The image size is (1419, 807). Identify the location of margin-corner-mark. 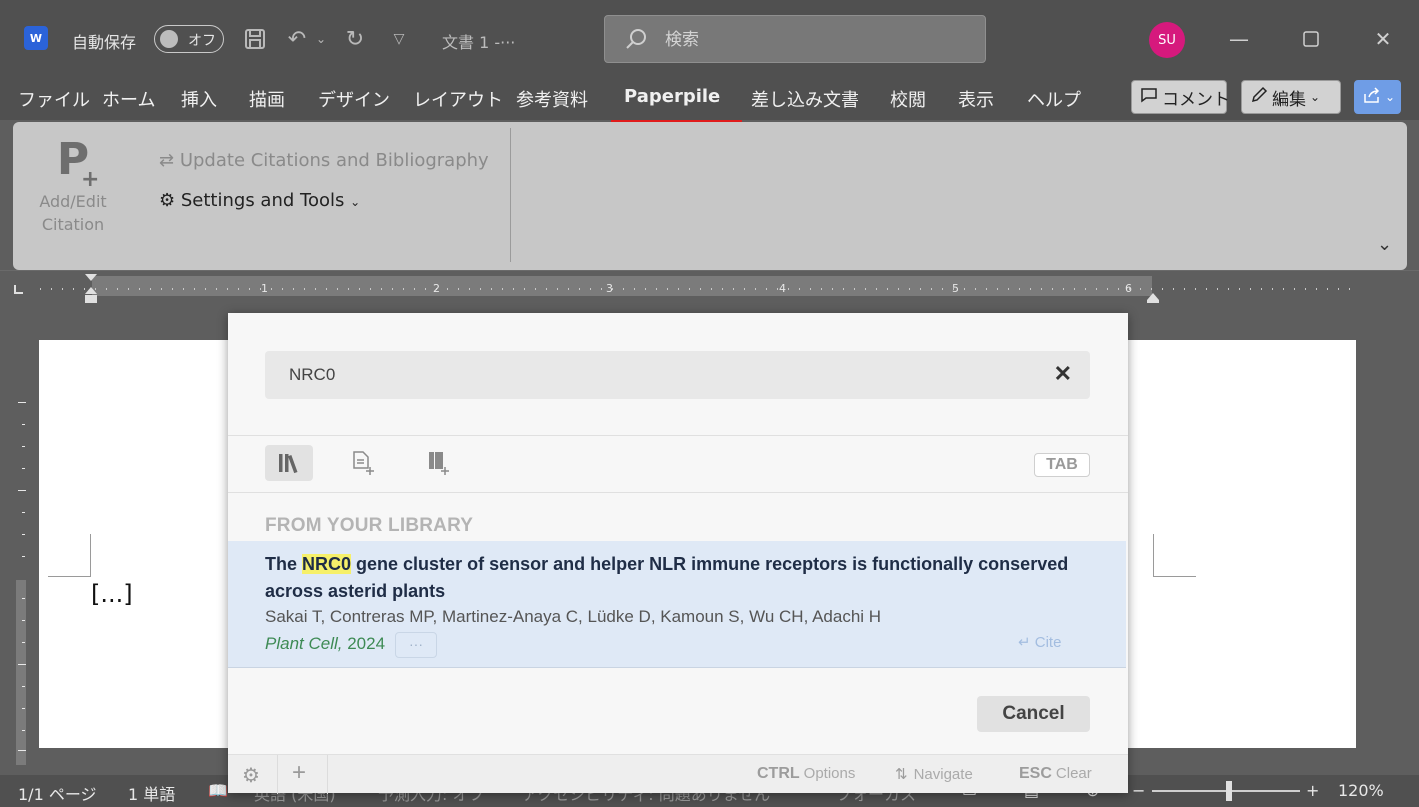
(1174, 555).